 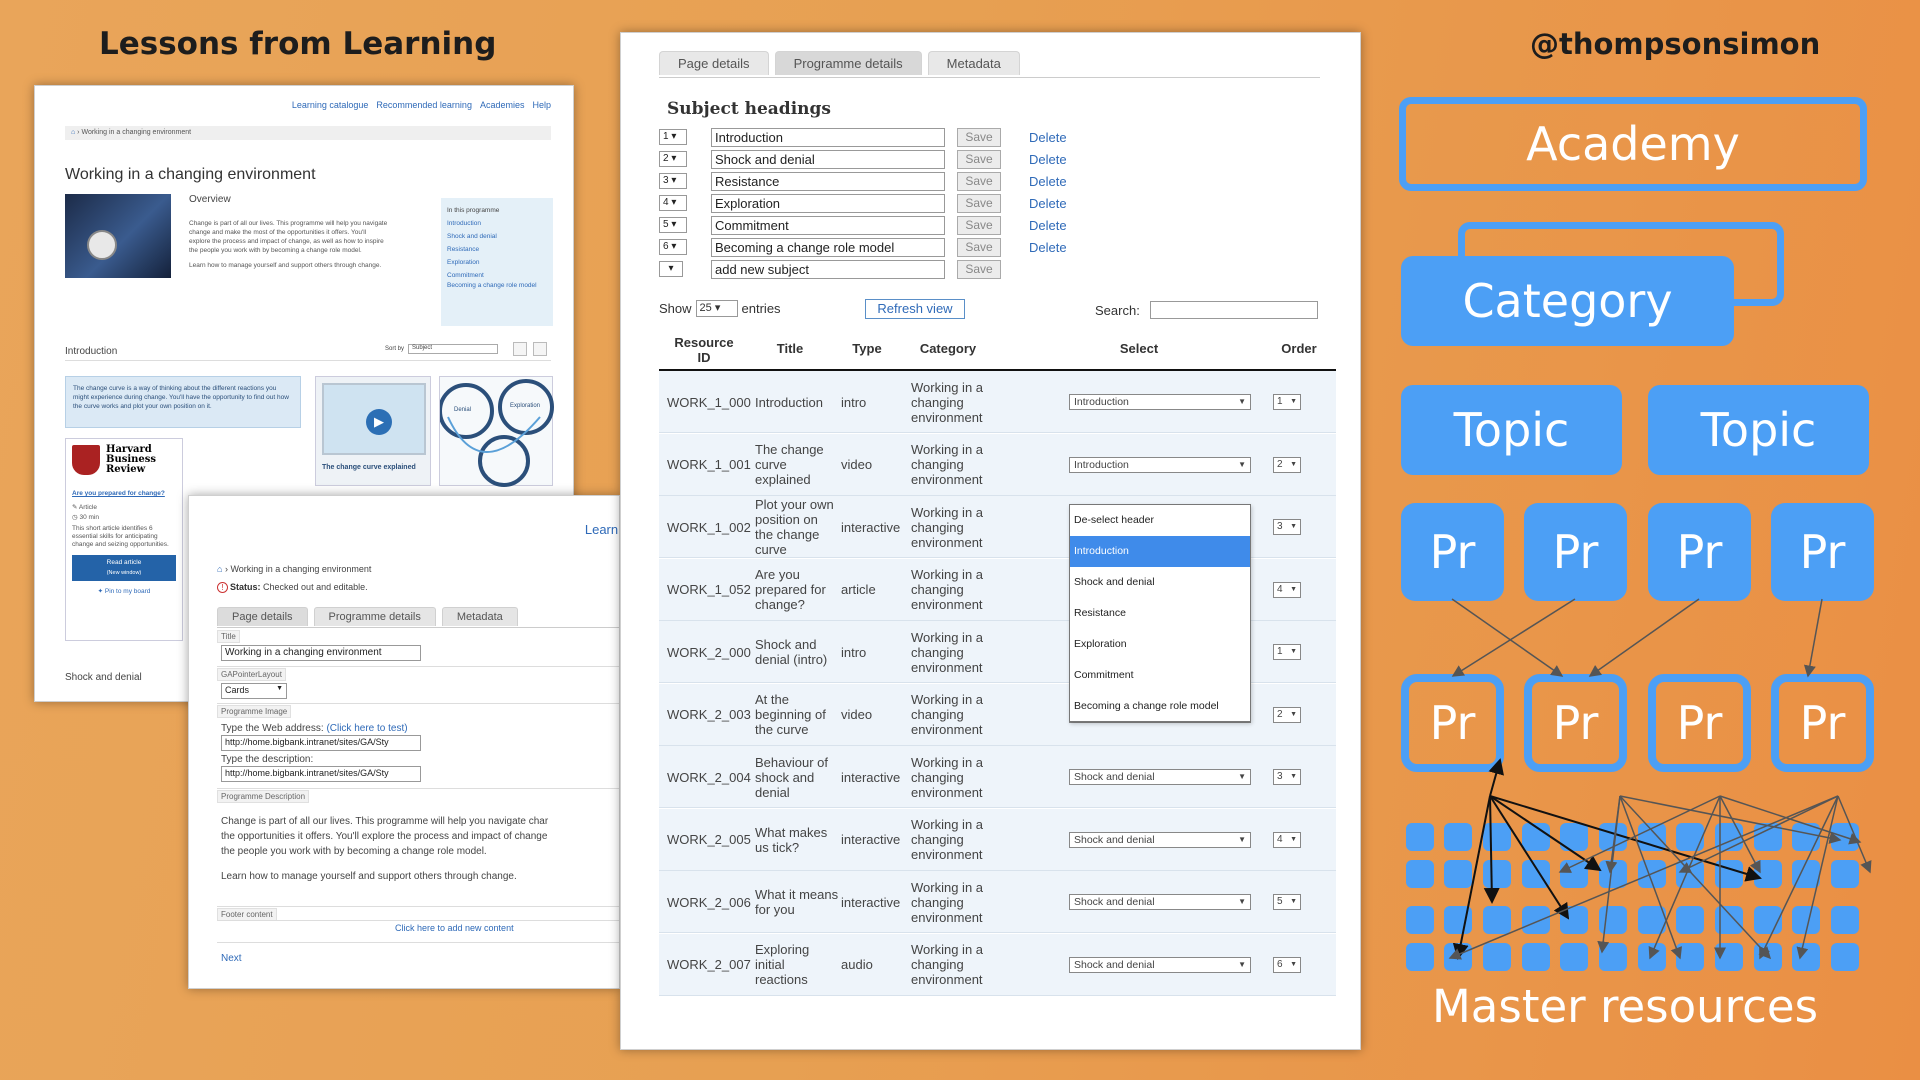 What do you see at coordinates (915, 309) in the screenshot?
I see `refresh-view-button: Refresh view` at bounding box center [915, 309].